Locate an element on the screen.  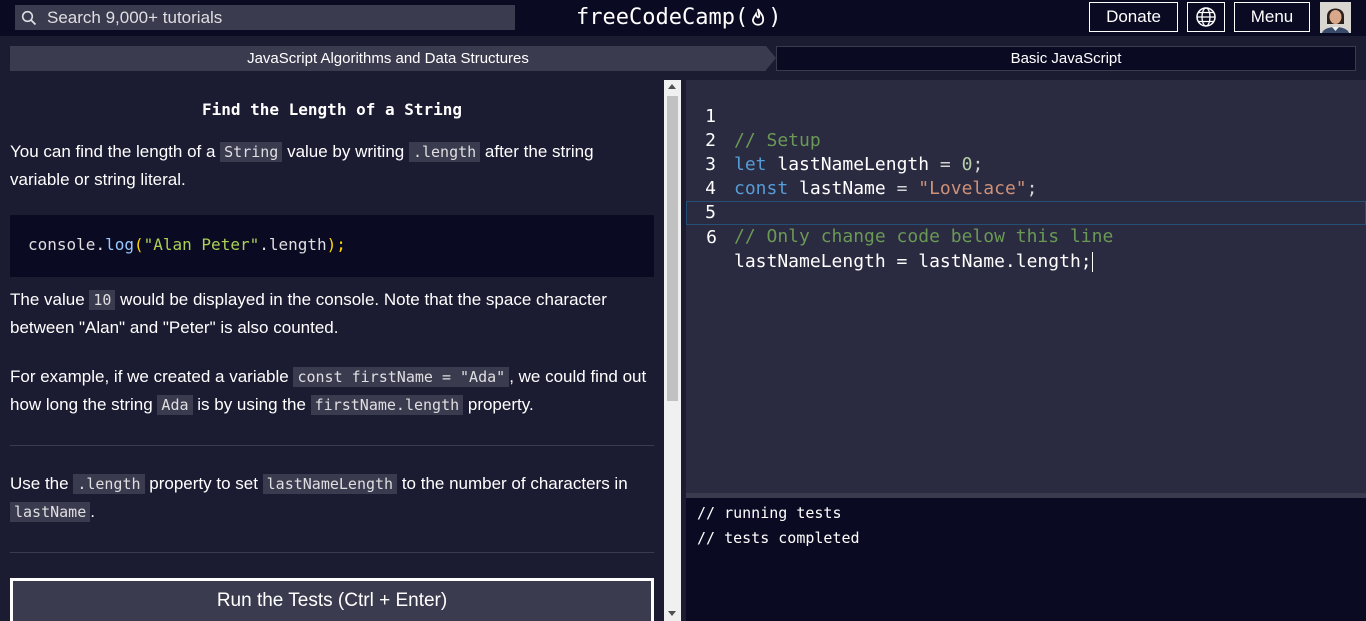
console-line: // running tests is located at coordinates (769, 513).